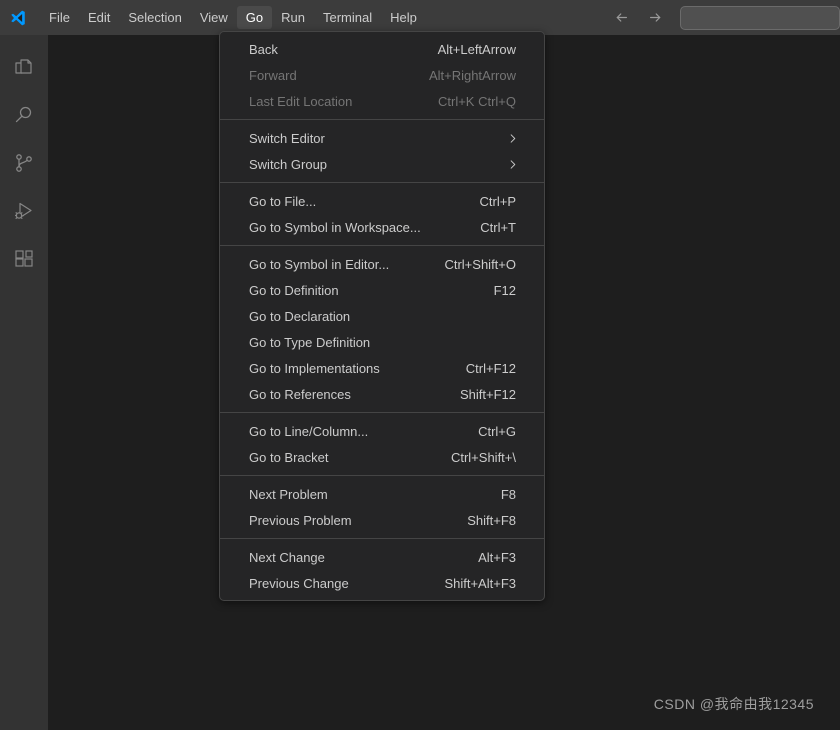 The height and width of the screenshot is (730, 840). I want to click on menu-item: Go to File... Ctrl+P, so click(382, 201).